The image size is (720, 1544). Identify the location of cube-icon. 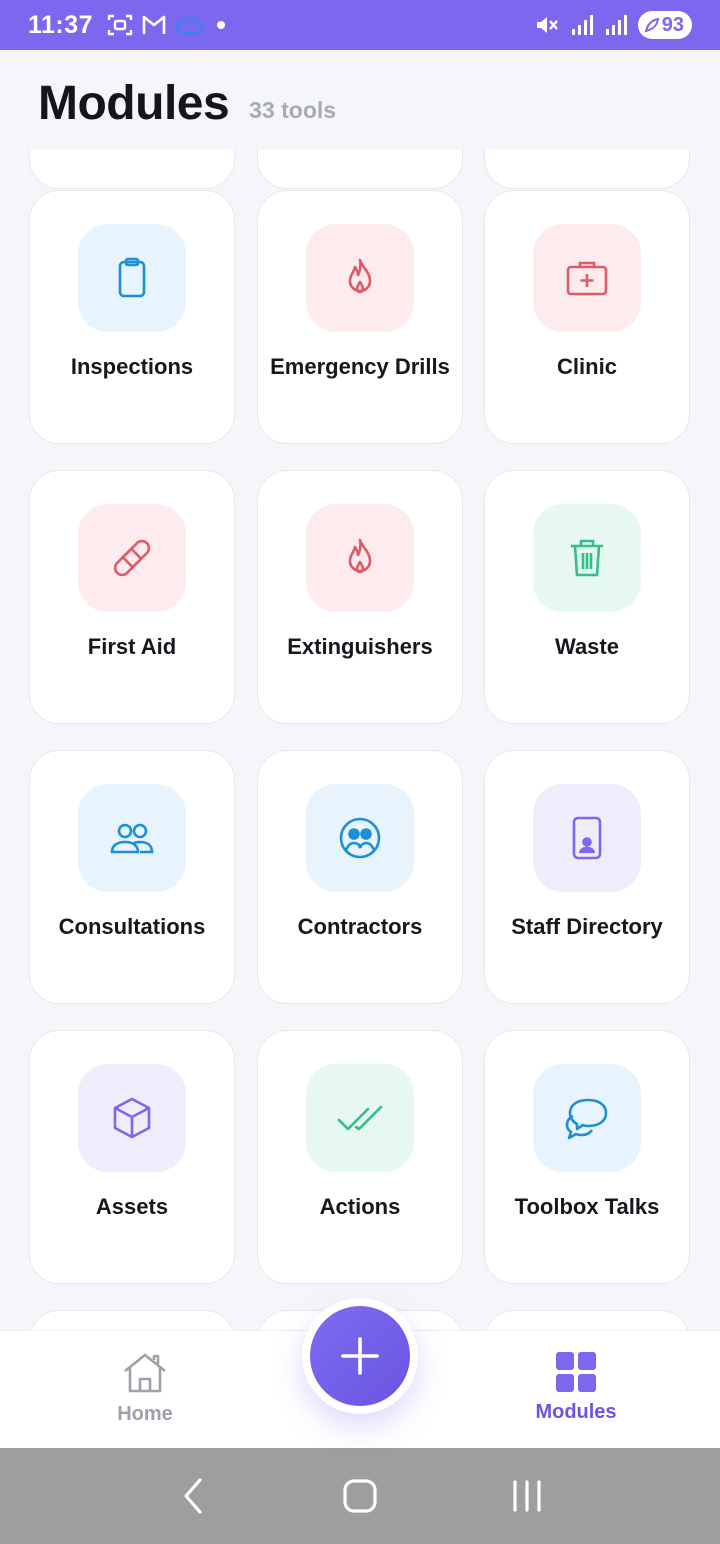
(132, 1118).